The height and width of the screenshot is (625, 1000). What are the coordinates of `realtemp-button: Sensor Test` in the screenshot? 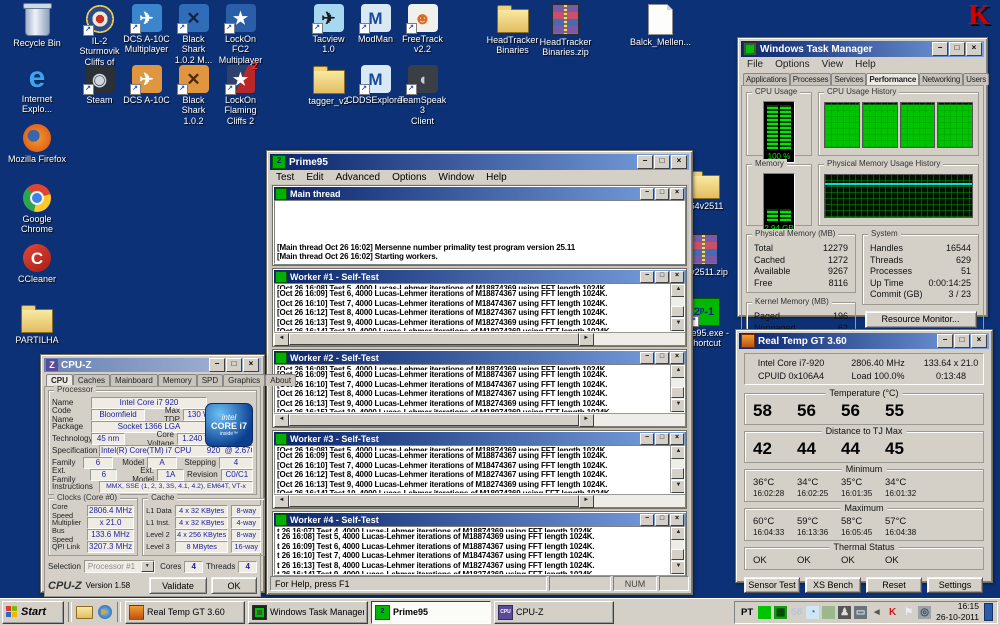 It's located at (772, 585).